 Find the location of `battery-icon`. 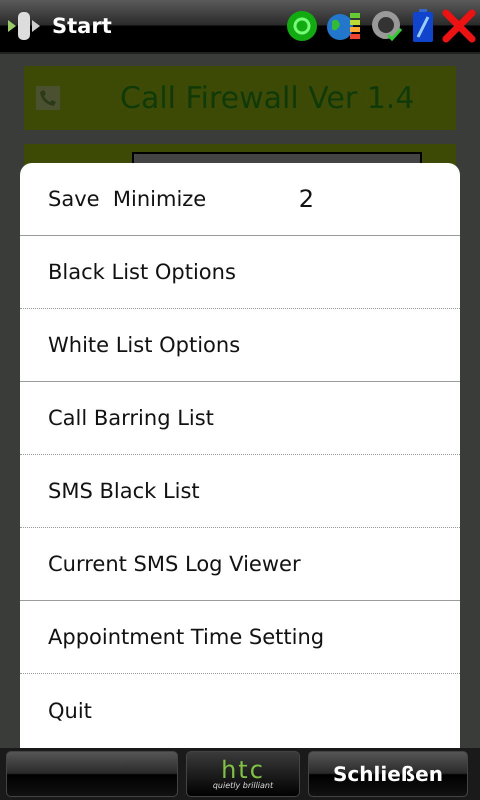

battery-icon is located at coordinates (423, 26).